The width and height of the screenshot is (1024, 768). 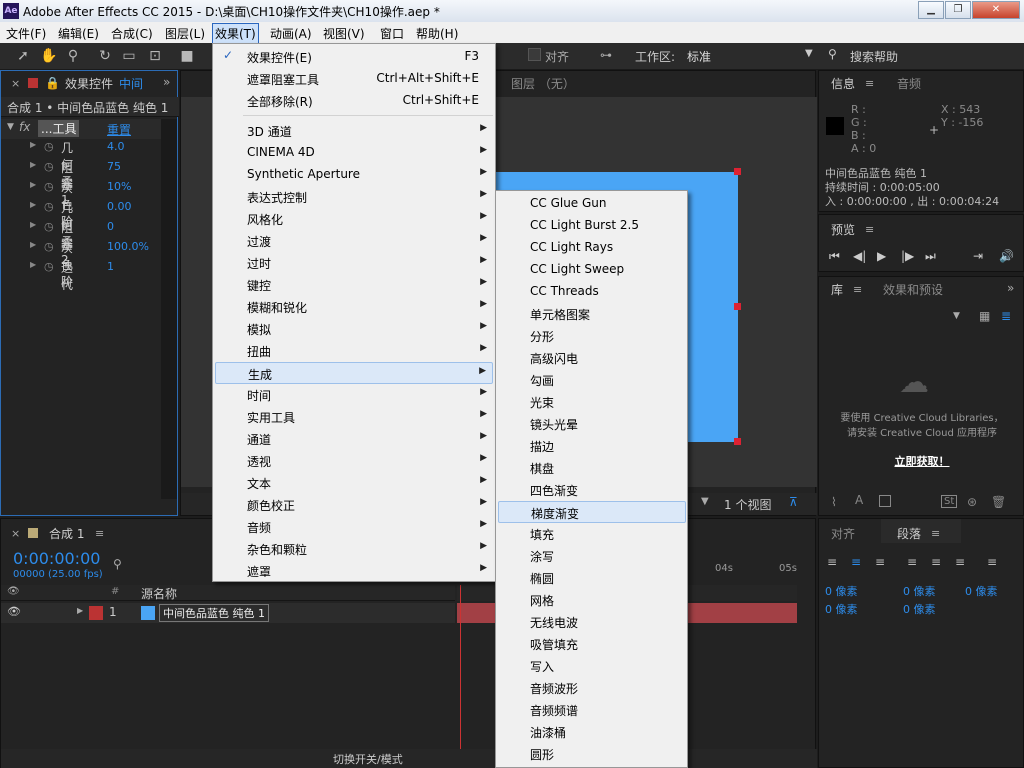 I want to click on panel-close-icon: ×, so click(x=15, y=533).